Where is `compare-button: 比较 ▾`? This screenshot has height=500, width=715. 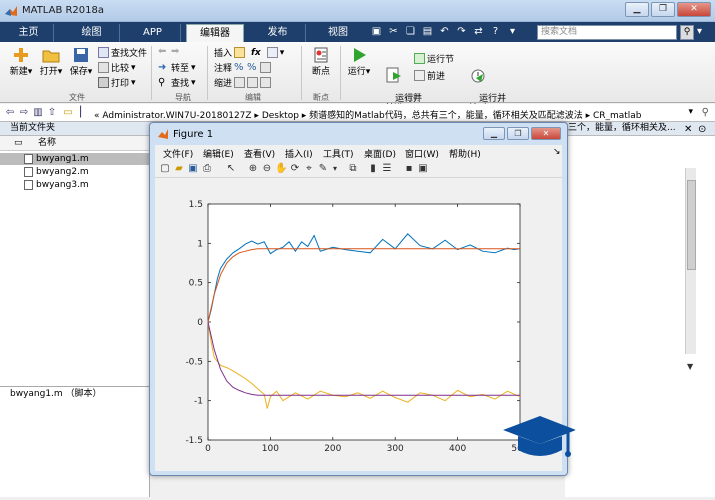
compare-button: 比较 ▾ is located at coordinates (117, 67).